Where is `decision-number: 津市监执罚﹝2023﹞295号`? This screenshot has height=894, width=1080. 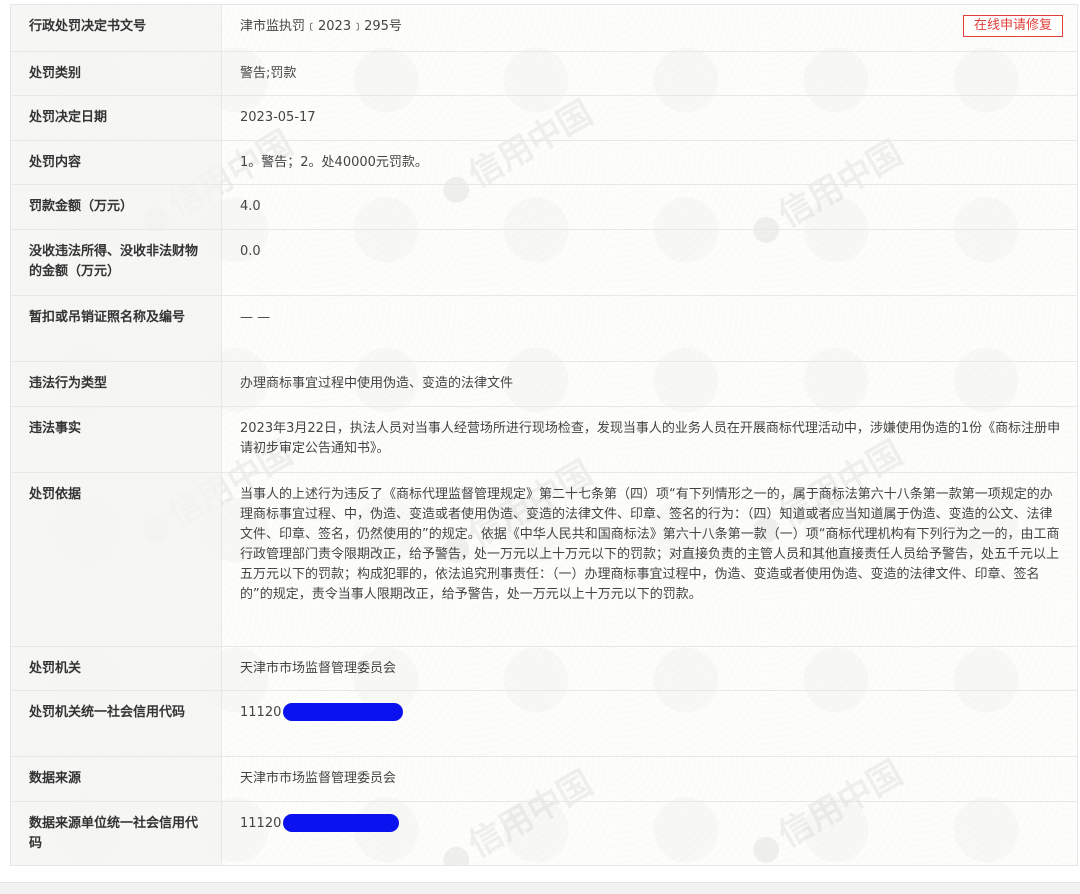 decision-number: 津市监执罚﹝2023﹞295号 is located at coordinates (321, 26).